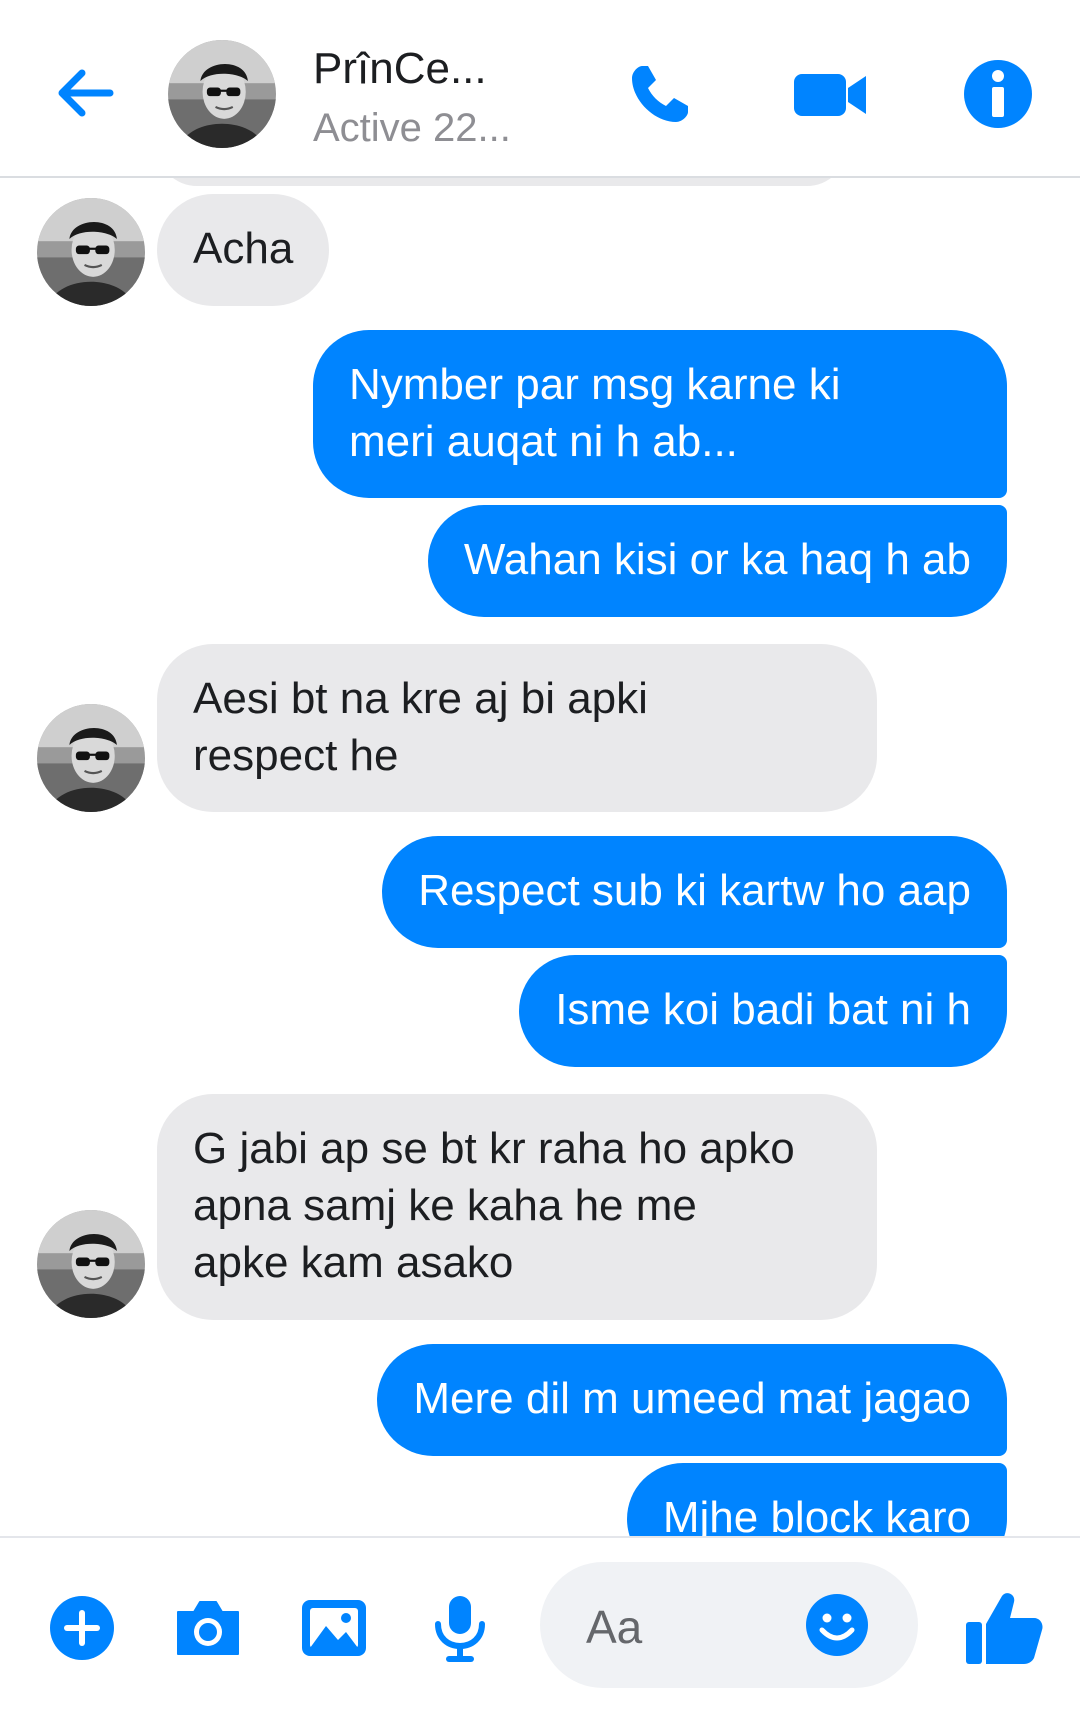 This screenshot has width=1080, height=1712. I want to click on outgoing-message: Isme koi badi bat ni h, so click(763, 1011).